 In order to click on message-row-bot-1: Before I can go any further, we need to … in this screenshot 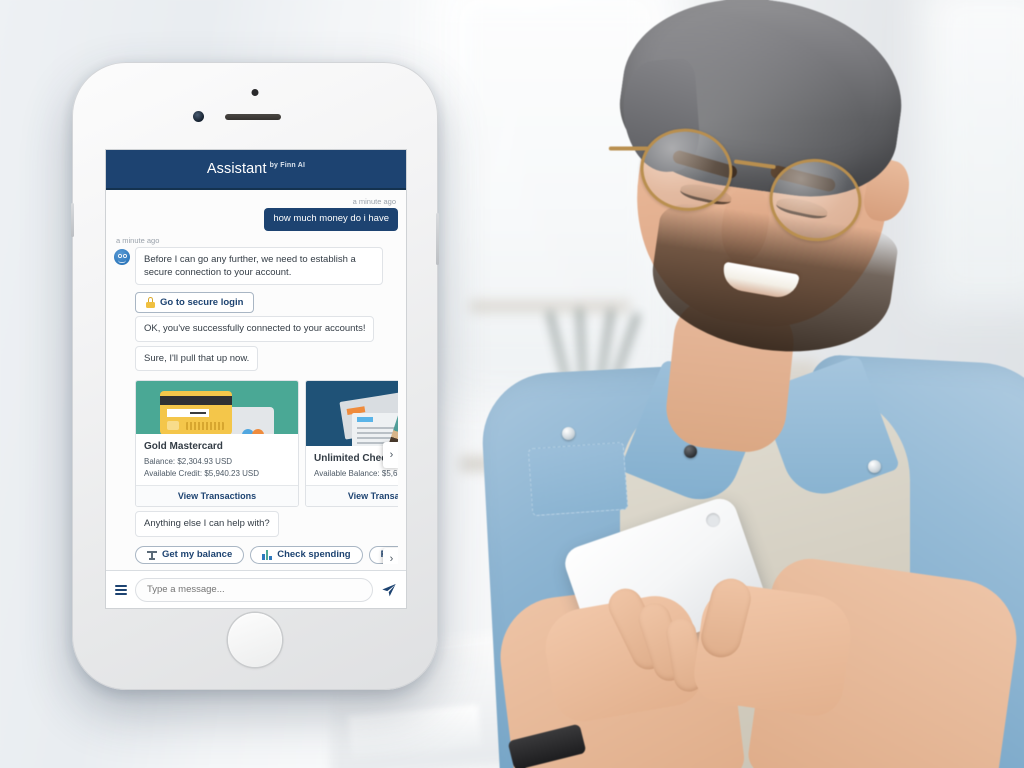, I will do `click(256, 266)`.